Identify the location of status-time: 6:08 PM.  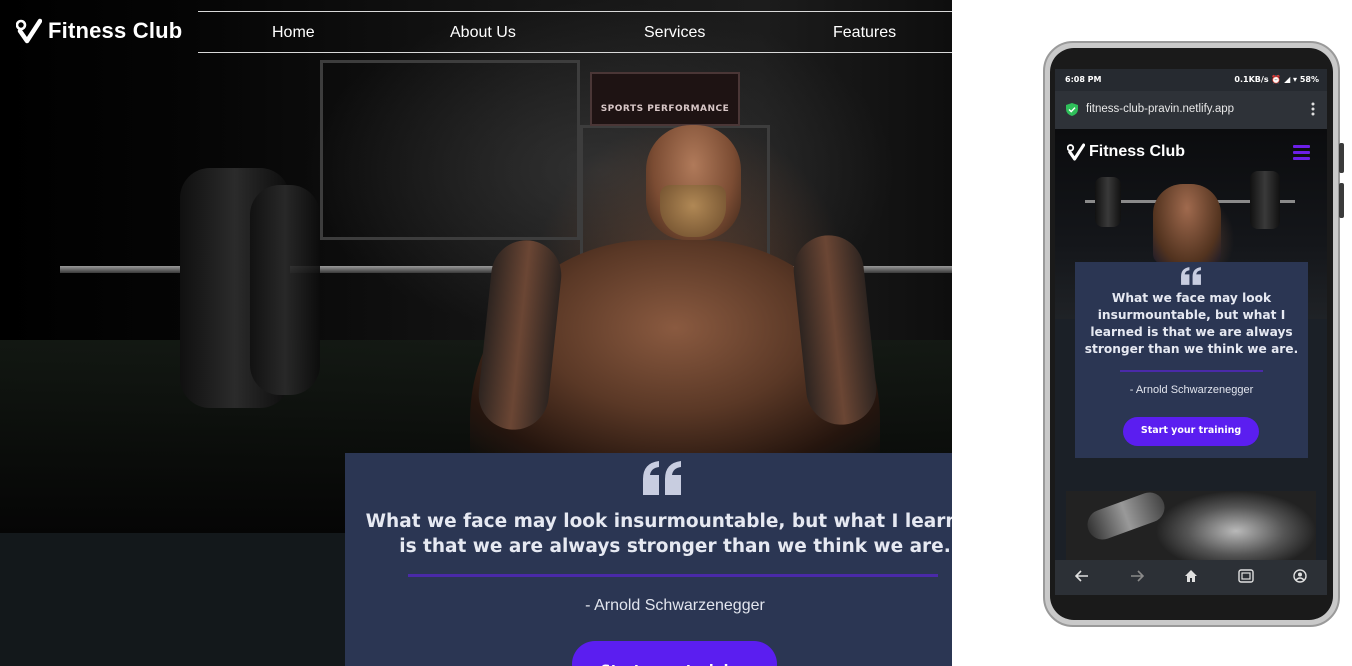
(1083, 79).